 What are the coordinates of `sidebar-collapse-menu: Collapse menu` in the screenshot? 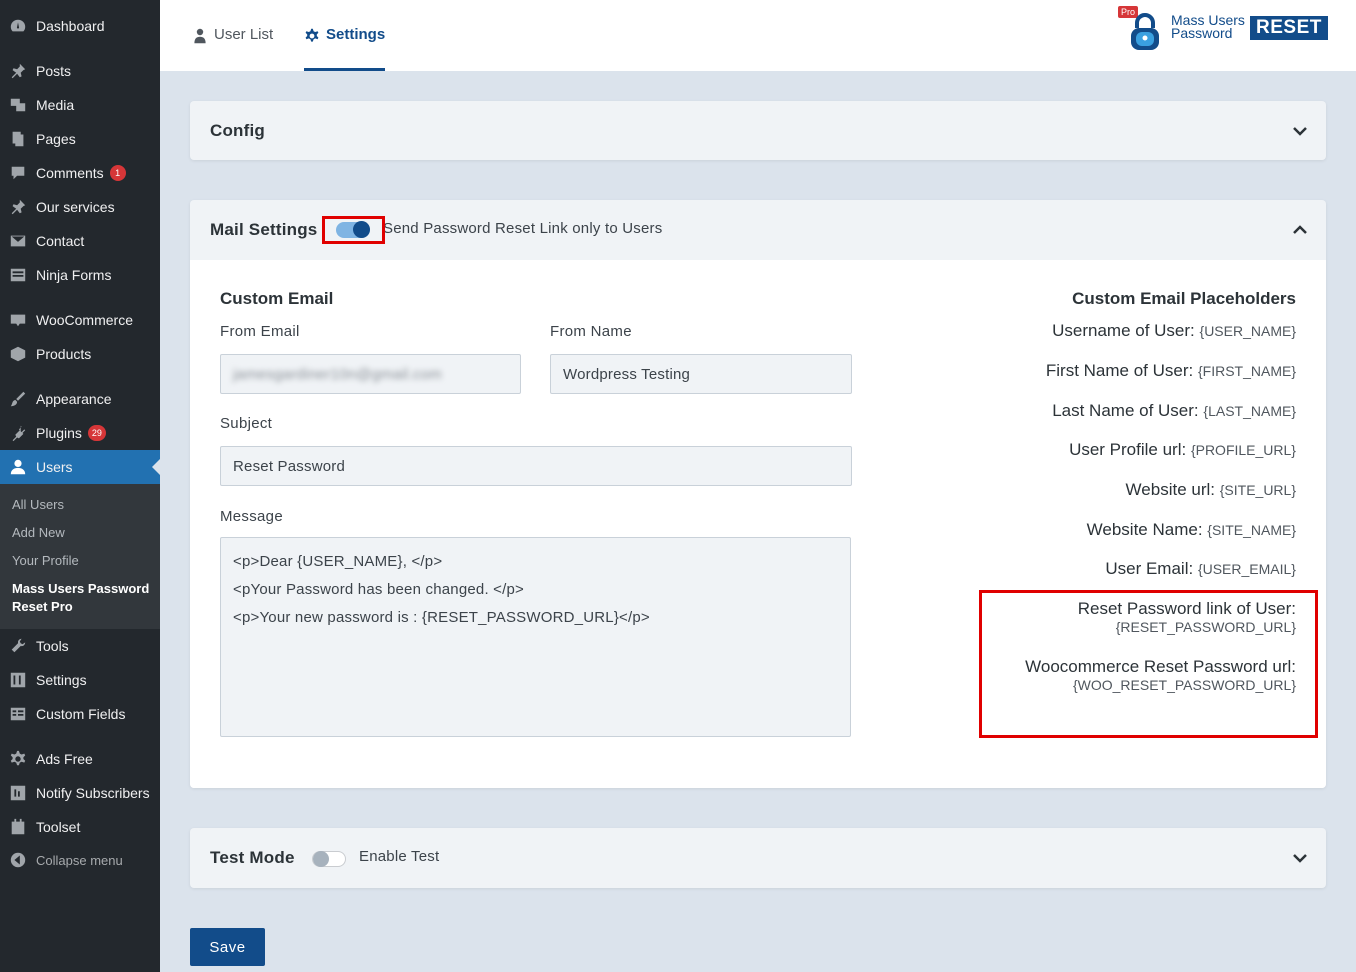 It's located at (80, 860).